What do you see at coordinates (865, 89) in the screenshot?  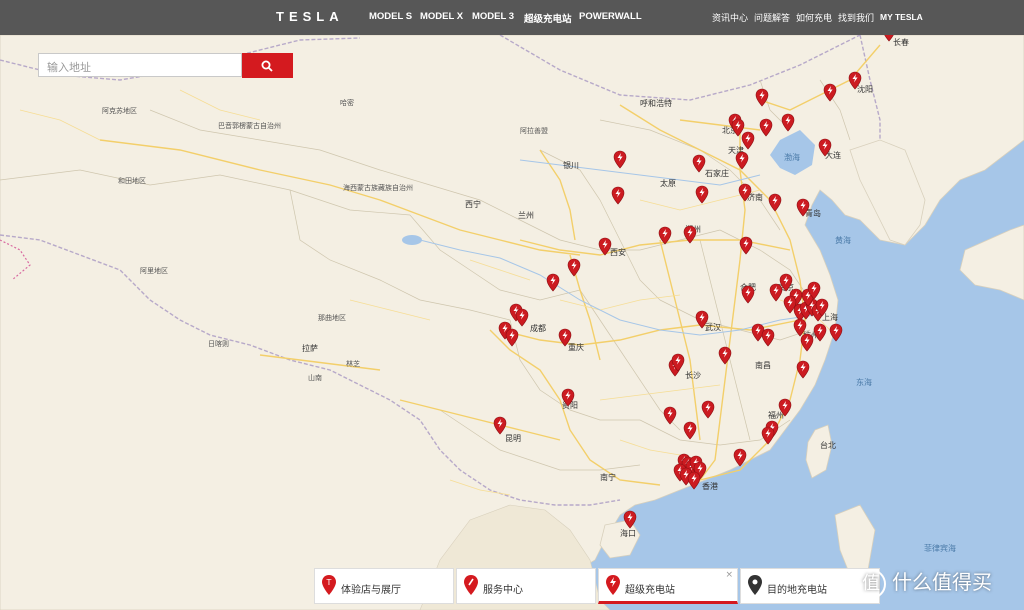 I see `svg-text: 沈阳` at bounding box center [865, 89].